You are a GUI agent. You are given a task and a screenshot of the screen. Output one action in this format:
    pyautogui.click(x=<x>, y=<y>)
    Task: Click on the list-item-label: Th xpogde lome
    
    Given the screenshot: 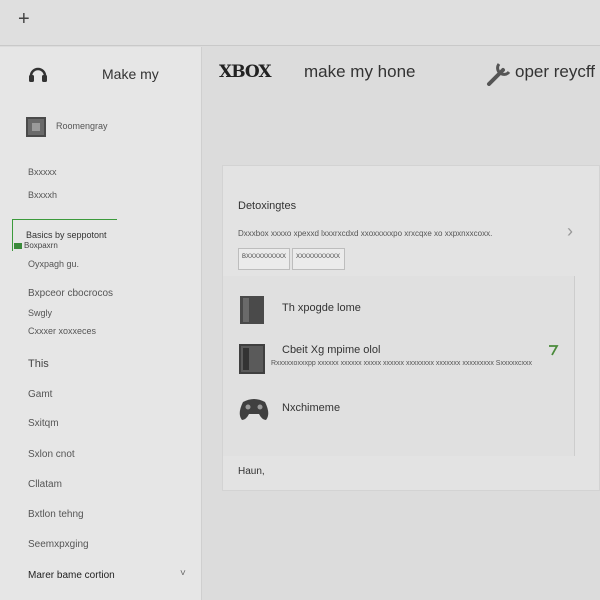 What is the action you would take?
    pyautogui.click(x=321, y=308)
    